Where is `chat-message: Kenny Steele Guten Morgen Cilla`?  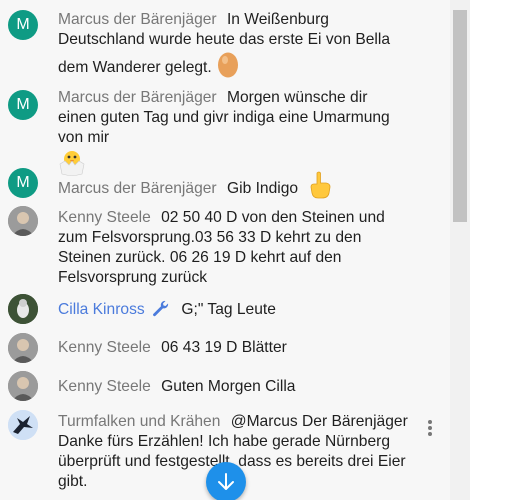 chat-message: Kenny Steele Guten Morgen Cilla is located at coordinates (225, 386).